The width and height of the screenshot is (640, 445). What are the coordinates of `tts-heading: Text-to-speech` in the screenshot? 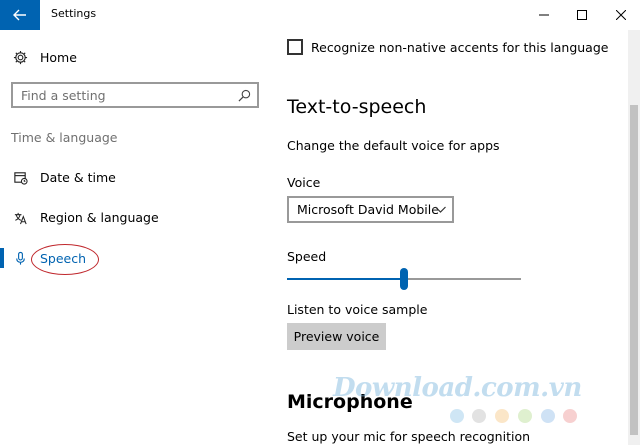 It's located at (357, 107).